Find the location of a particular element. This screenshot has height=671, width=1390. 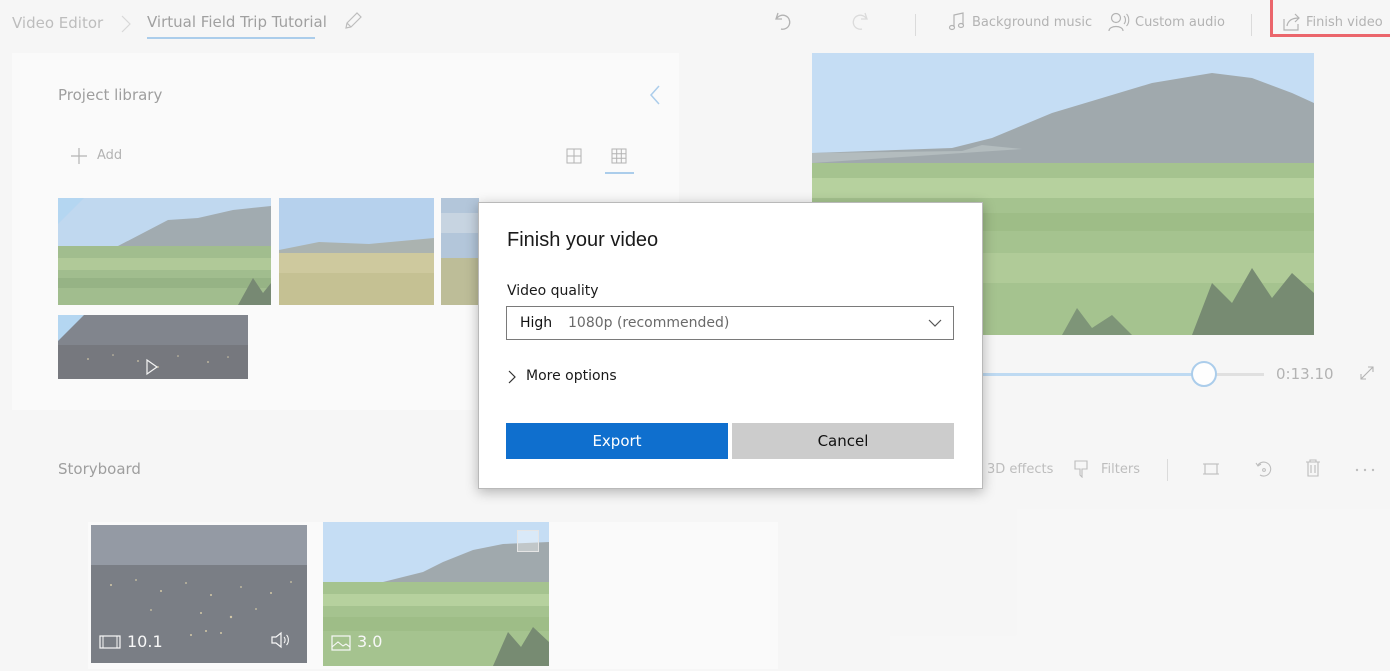

quality-value-detail: 1080p (recommended) is located at coordinates (649, 323).